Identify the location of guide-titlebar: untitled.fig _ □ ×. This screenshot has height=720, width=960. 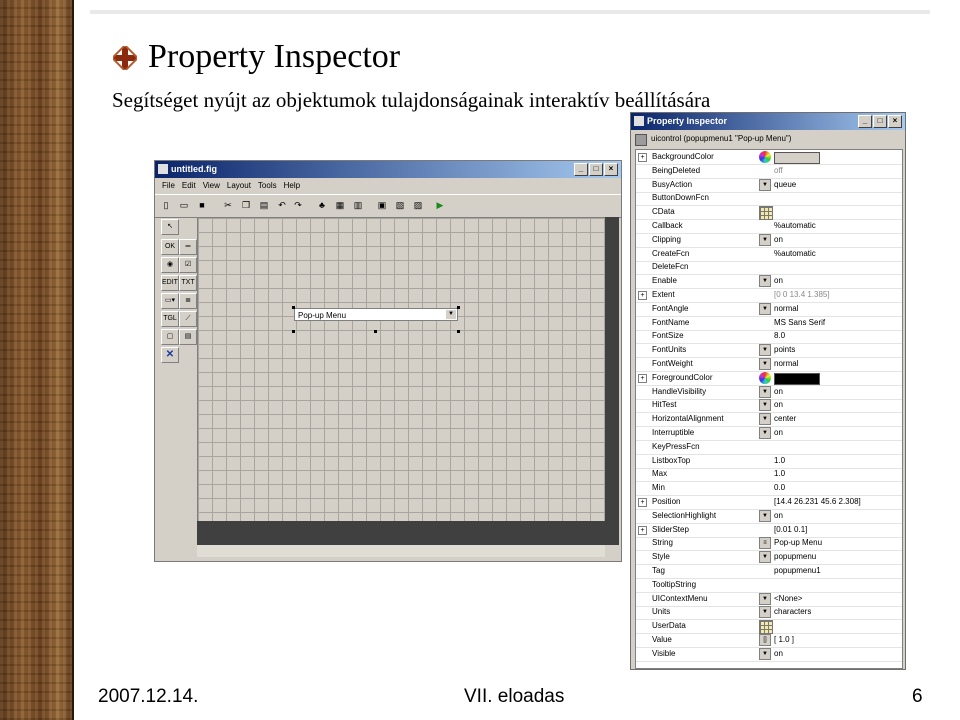
(388, 169).